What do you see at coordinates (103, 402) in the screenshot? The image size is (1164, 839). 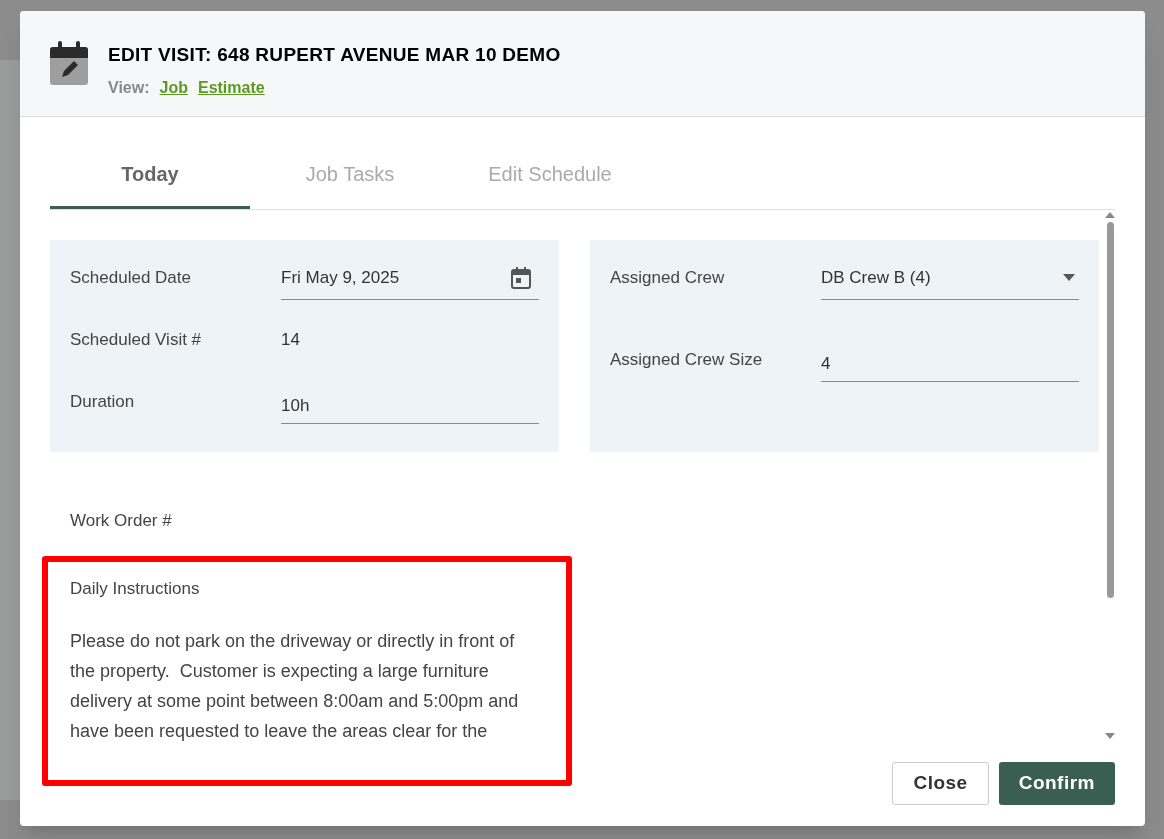 I see `field-label: Duration` at bounding box center [103, 402].